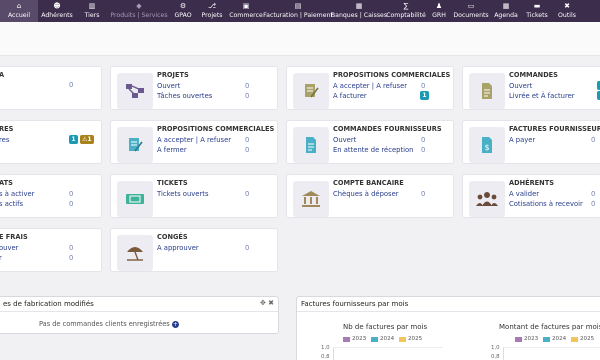 This screenshot has width=600, height=360. I want to click on nav-agenda: ▦ Agenda, so click(506, 11).